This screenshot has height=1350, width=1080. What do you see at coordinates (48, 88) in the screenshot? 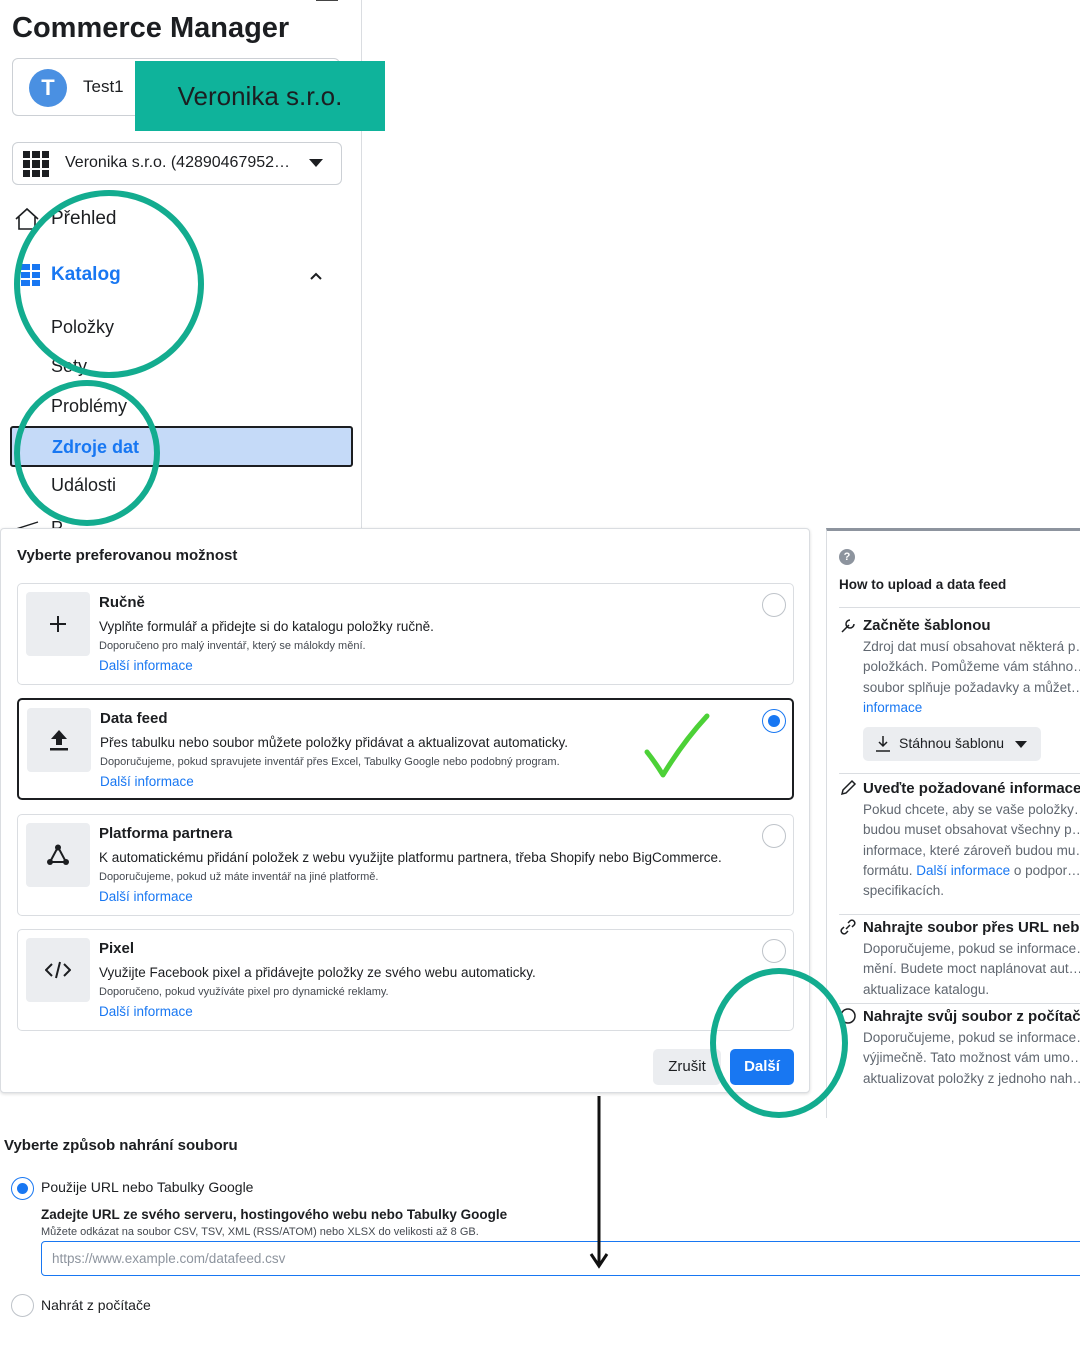
I see `avatar: T` at bounding box center [48, 88].